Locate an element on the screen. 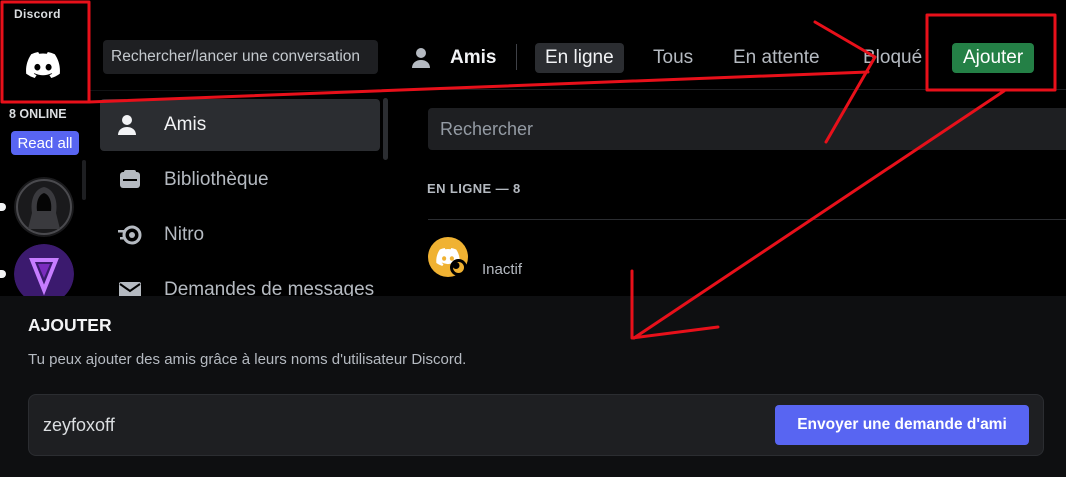 Image resolution: width=1066 pixels, height=477 pixels. dm-item-nitro: Nitro is located at coordinates (240, 235).